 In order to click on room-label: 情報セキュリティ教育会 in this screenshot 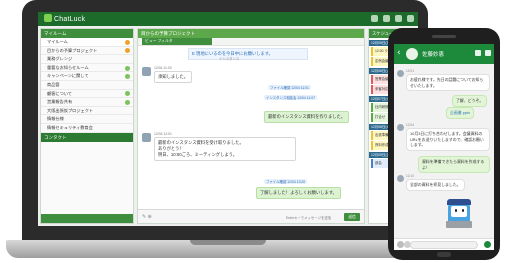, I will do `click(70, 127)`.